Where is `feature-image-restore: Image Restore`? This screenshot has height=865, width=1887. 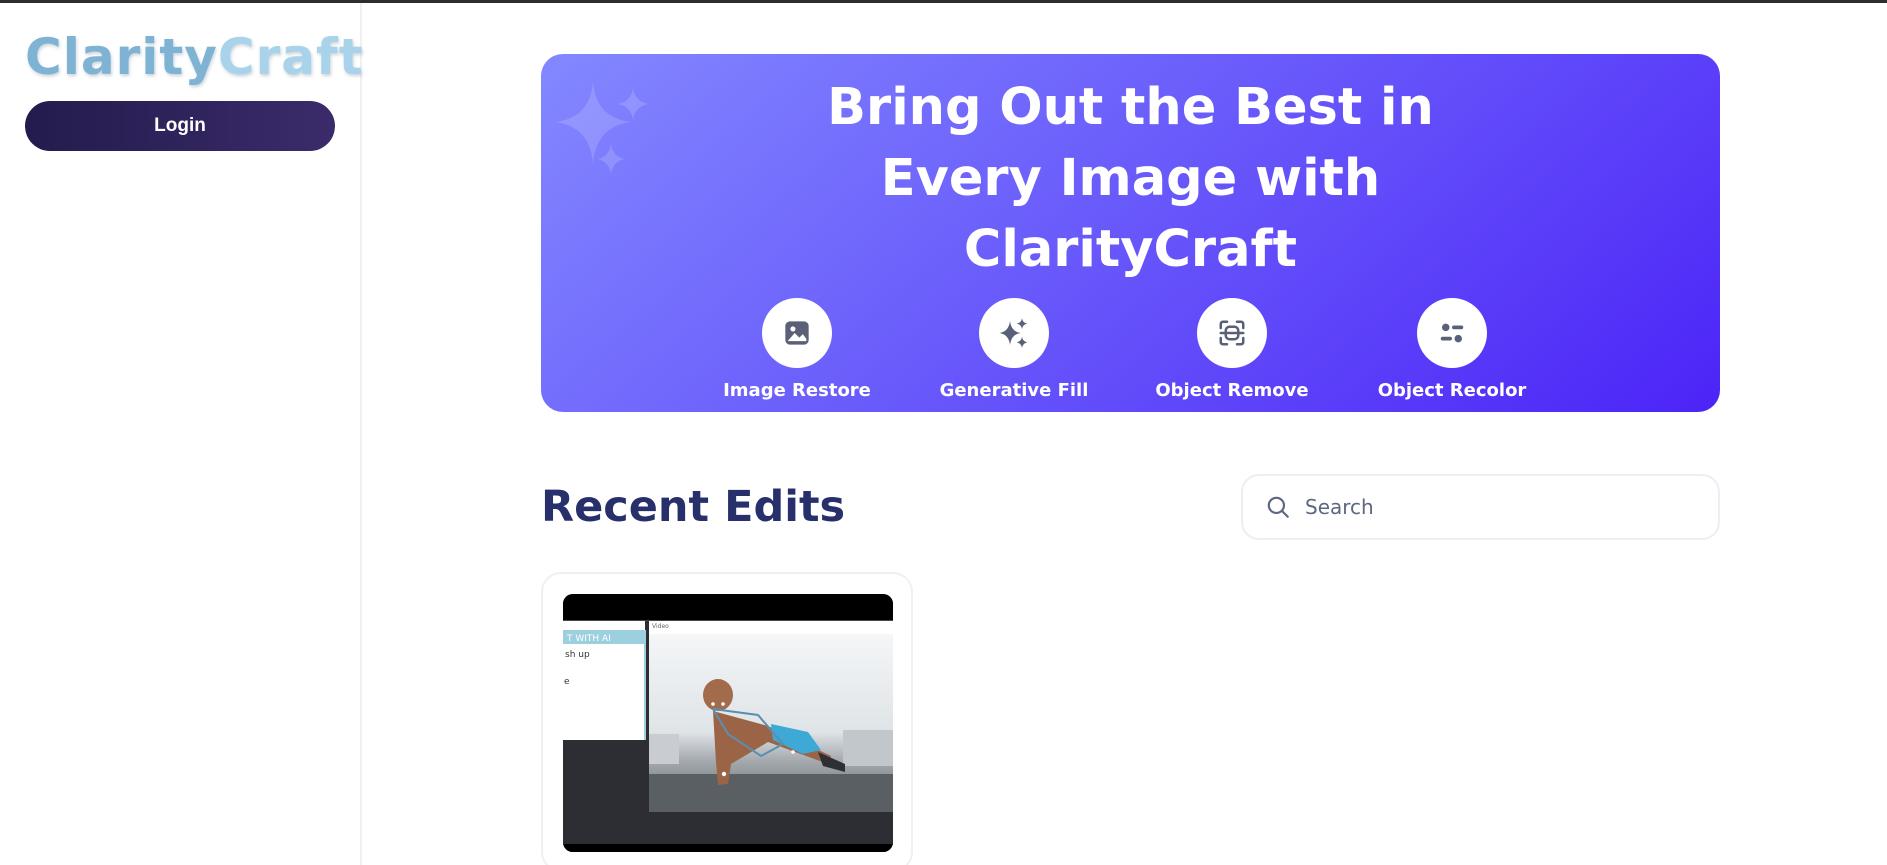
feature-image-restore: Image Restore is located at coordinates (797, 349).